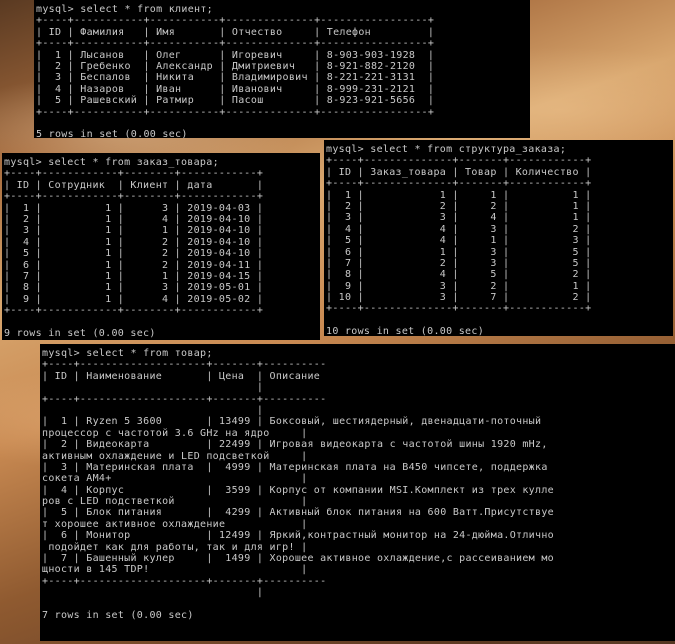  Describe the element at coordinates (459, 252) in the screenshot. I see `result-table-line: | 6 | 1 | 3 | 5 |` at that location.